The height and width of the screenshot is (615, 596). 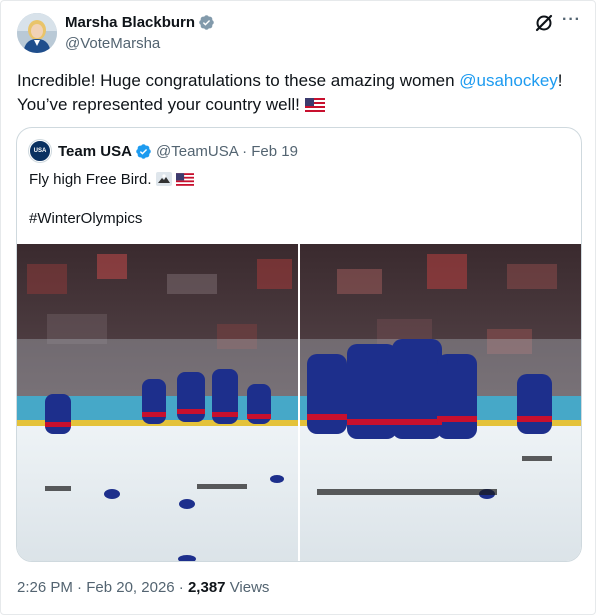 I want to click on quoted-author-name: Team USA, so click(x=105, y=151).